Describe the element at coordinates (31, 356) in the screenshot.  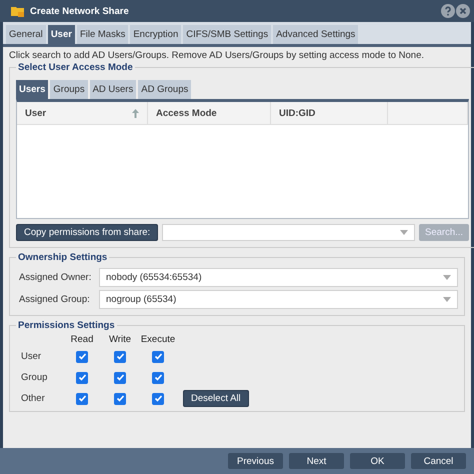
I see `row-label: User` at that location.